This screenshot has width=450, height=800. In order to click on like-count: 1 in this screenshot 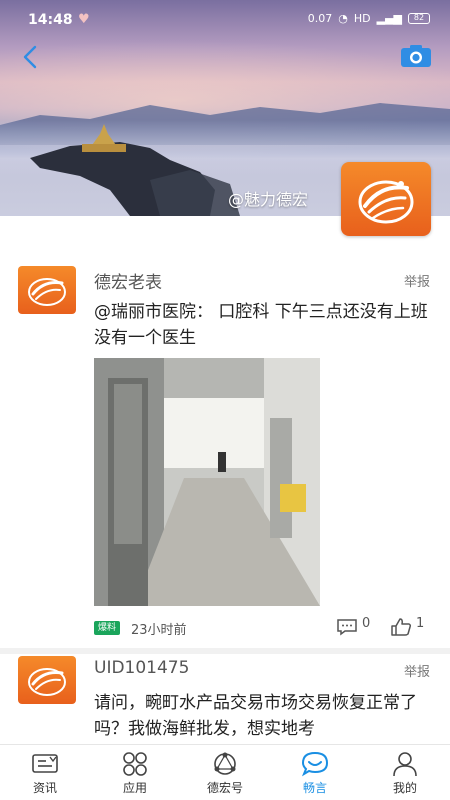, I will do `click(420, 623)`.